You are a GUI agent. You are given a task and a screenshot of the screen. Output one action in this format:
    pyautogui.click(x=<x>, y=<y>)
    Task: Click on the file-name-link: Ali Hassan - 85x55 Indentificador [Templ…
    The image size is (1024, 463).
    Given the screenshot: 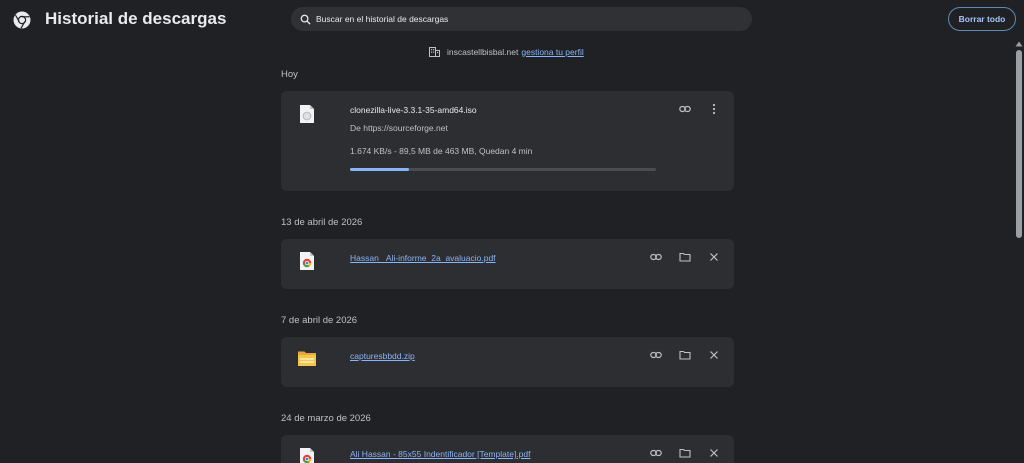 What is the action you would take?
    pyautogui.click(x=440, y=454)
    